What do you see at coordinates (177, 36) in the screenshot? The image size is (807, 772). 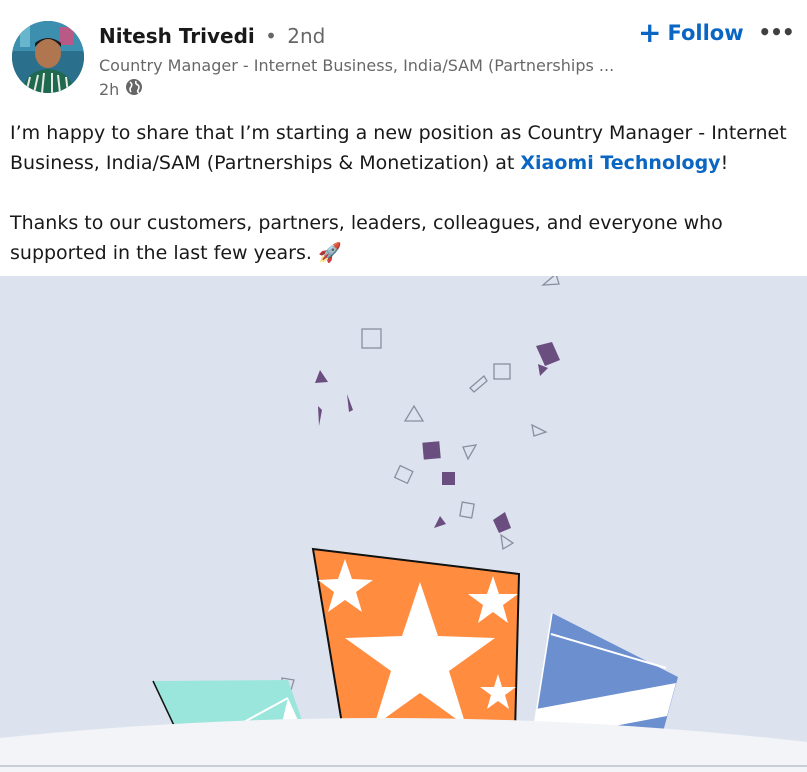 I see `author-name: Nitesh Trivedi` at bounding box center [177, 36].